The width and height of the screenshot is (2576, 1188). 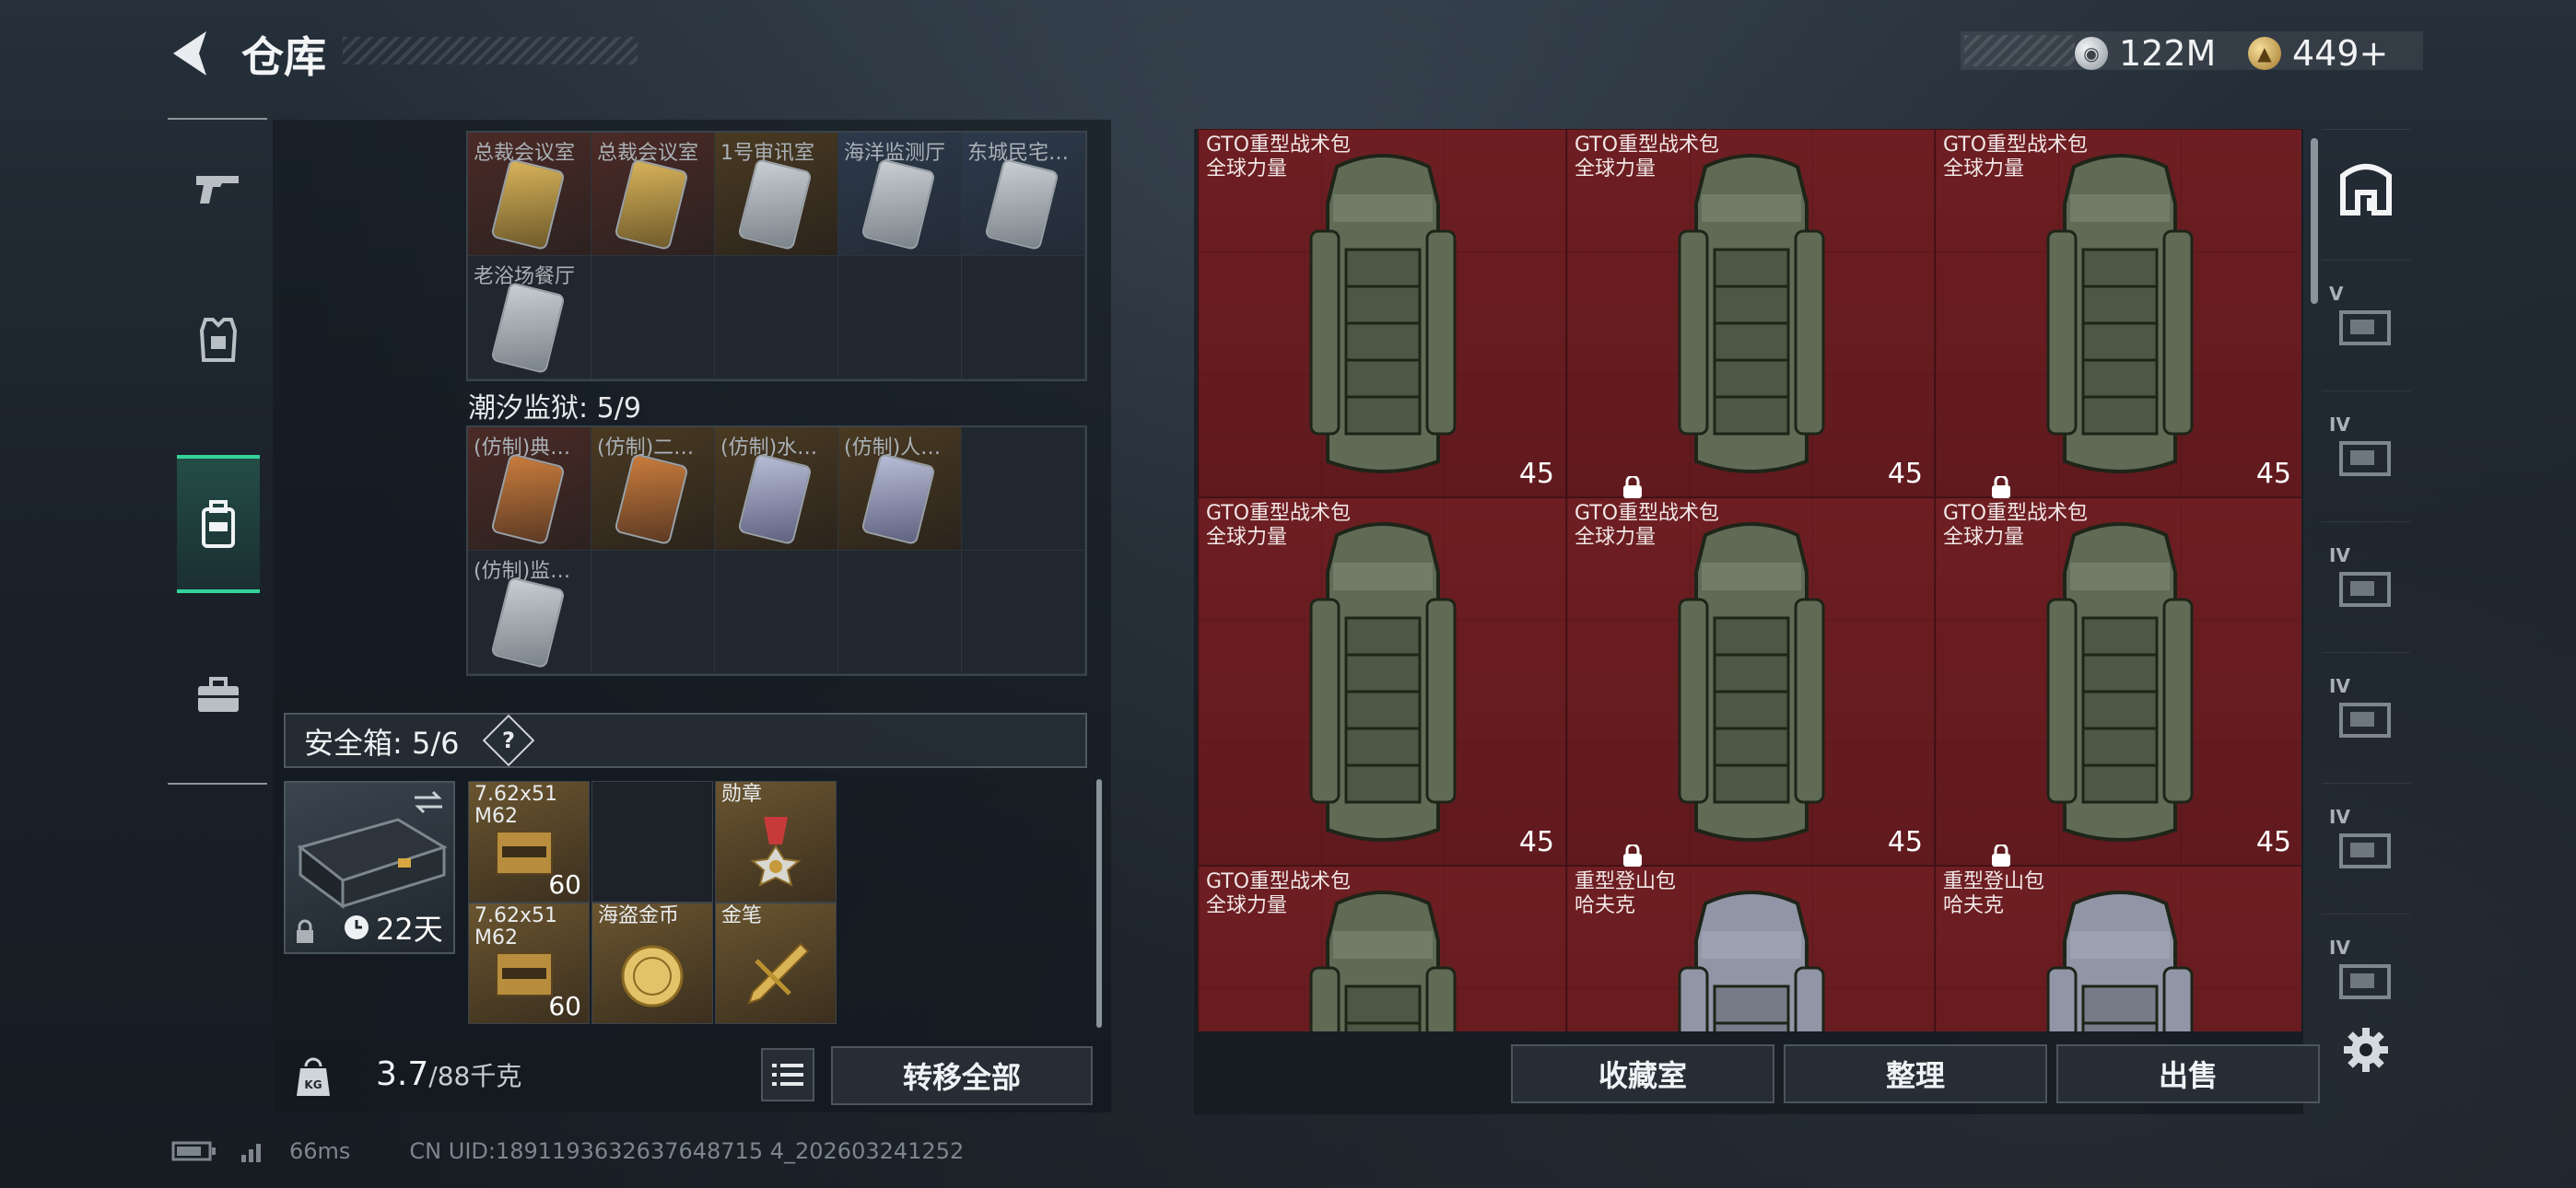 I want to click on item-name: 重型登山包 哈夫克, so click(x=1994, y=893).